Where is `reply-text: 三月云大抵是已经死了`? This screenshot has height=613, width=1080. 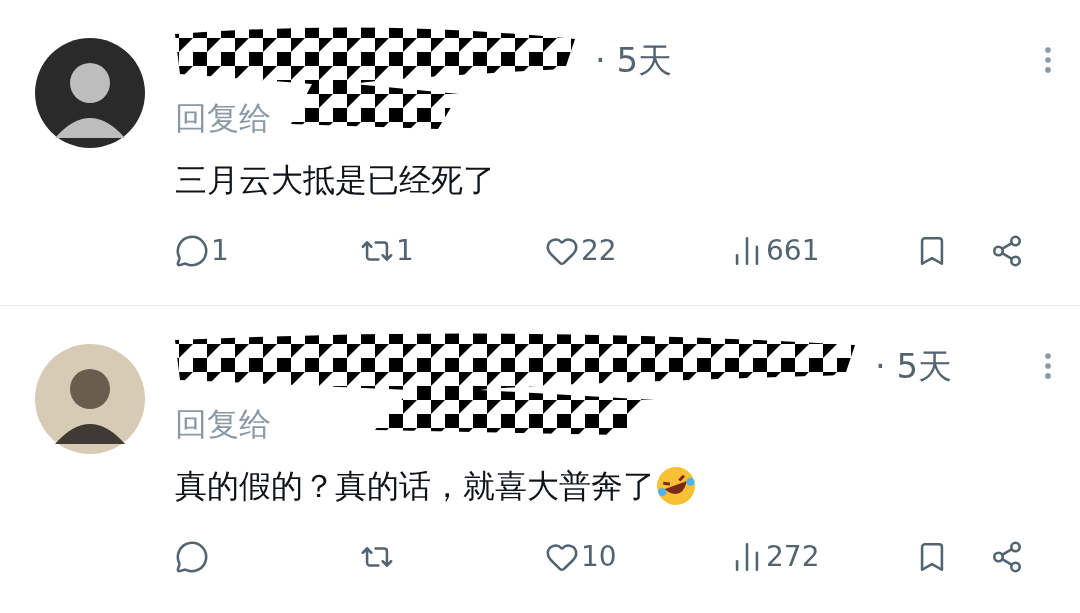 reply-text: 三月云大抵是已经死了 is located at coordinates (335, 180).